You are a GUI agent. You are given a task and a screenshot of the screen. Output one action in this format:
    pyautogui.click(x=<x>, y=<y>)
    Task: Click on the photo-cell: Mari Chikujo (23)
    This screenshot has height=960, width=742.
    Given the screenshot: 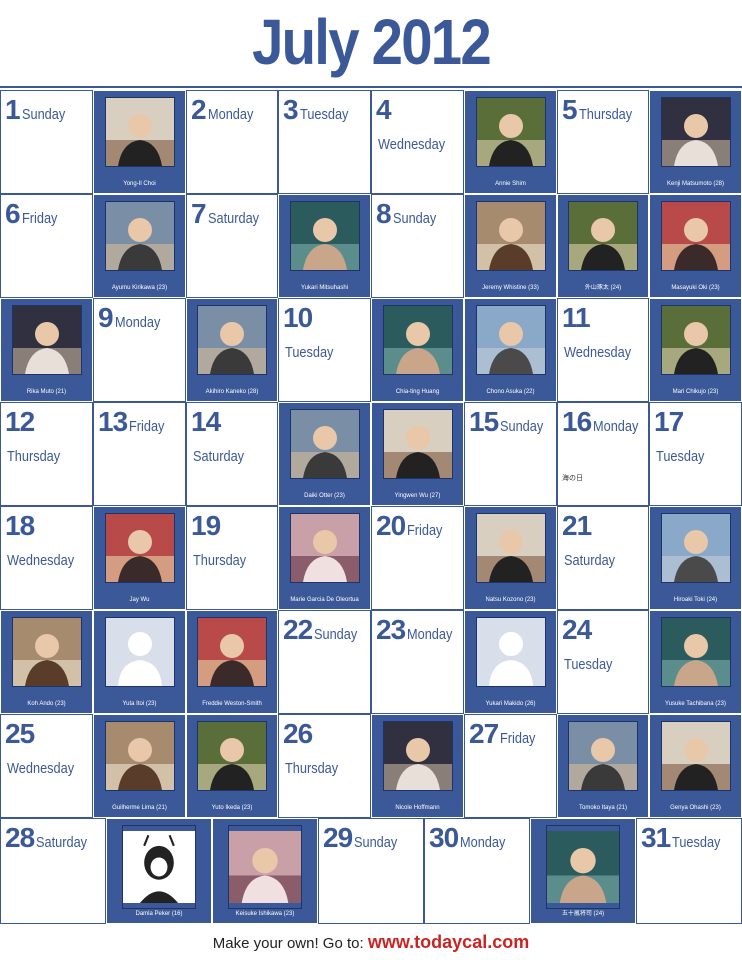 What is the action you would take?
    pyautogui.click(x=695, y=350)
    